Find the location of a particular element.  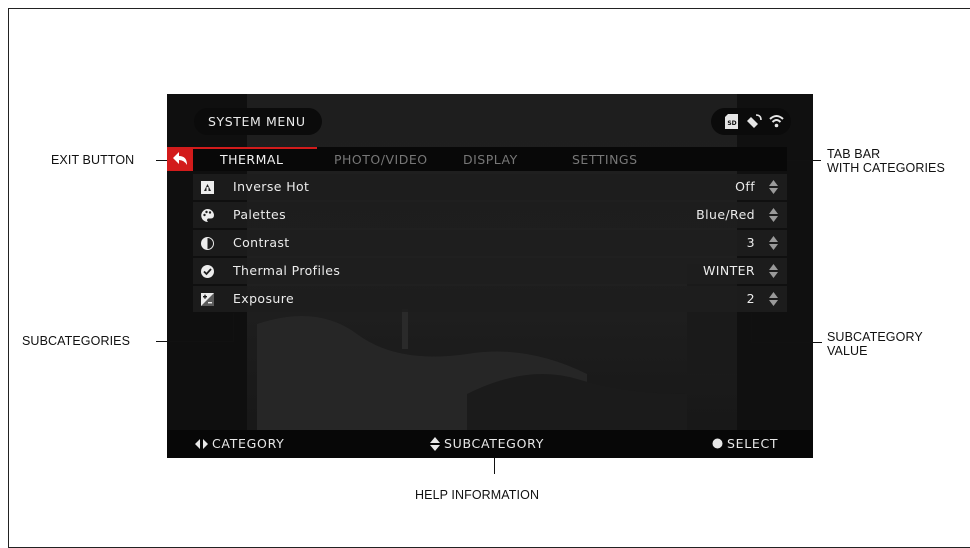

palette-icon is located at coordinates (207, 215).